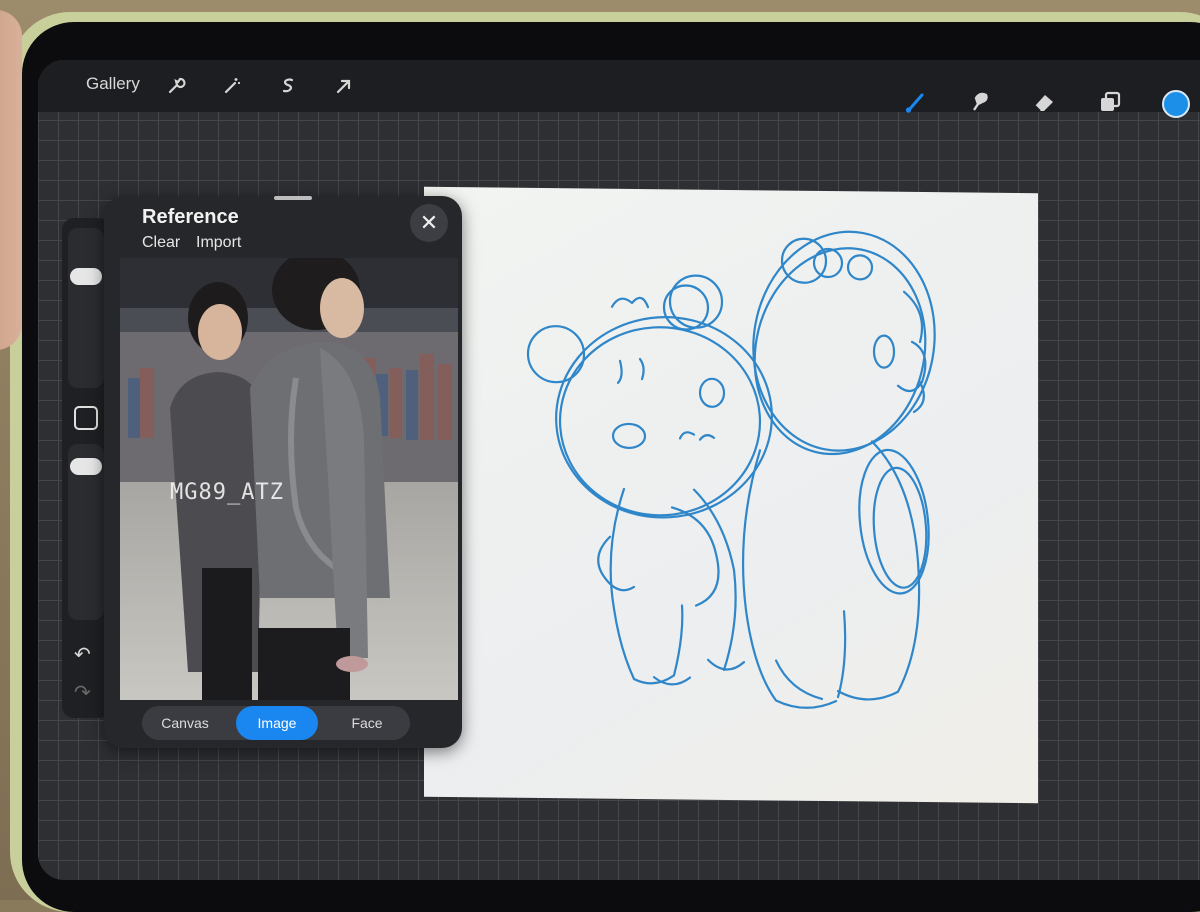 Image resolution: width=1200 pixels, height=912 pixels. I want to click on smudge-icon, so click(980, 102).